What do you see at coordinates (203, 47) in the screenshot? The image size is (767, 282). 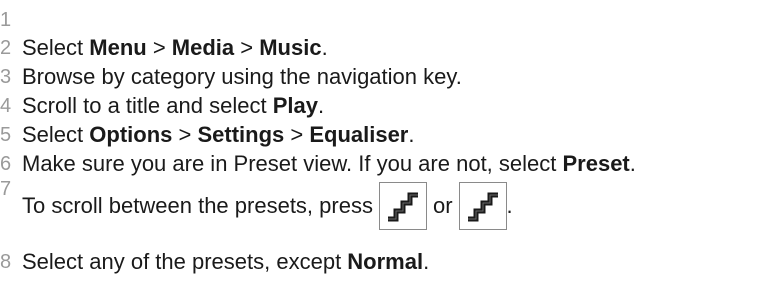 I see `media-label: Media` at bounding box center [203, 47].